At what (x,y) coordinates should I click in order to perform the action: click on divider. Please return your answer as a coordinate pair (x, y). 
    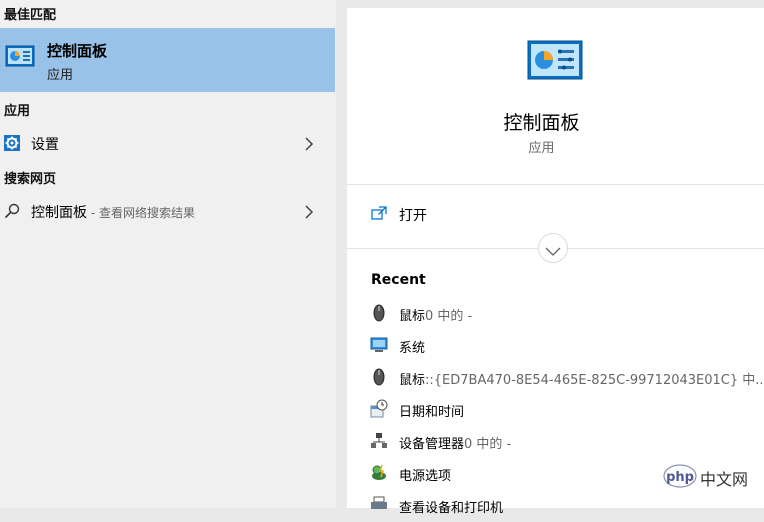
    Looking at the image, I should click on (555, 184).